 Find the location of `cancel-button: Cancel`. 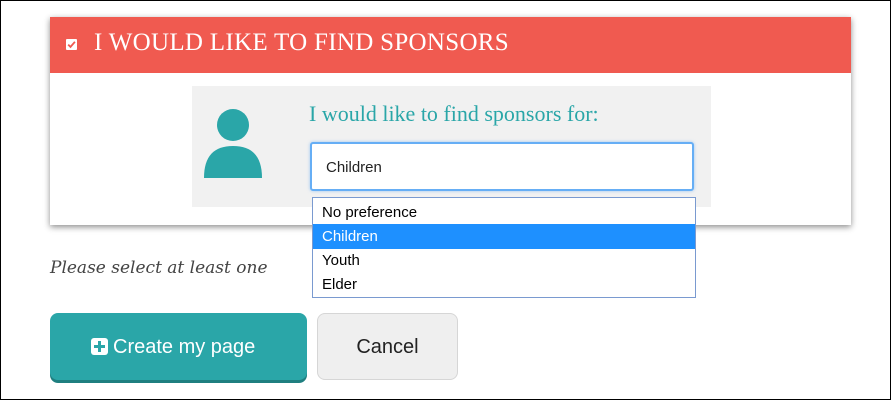

cancel-button: Cancel is located at coordinates (387, 346).